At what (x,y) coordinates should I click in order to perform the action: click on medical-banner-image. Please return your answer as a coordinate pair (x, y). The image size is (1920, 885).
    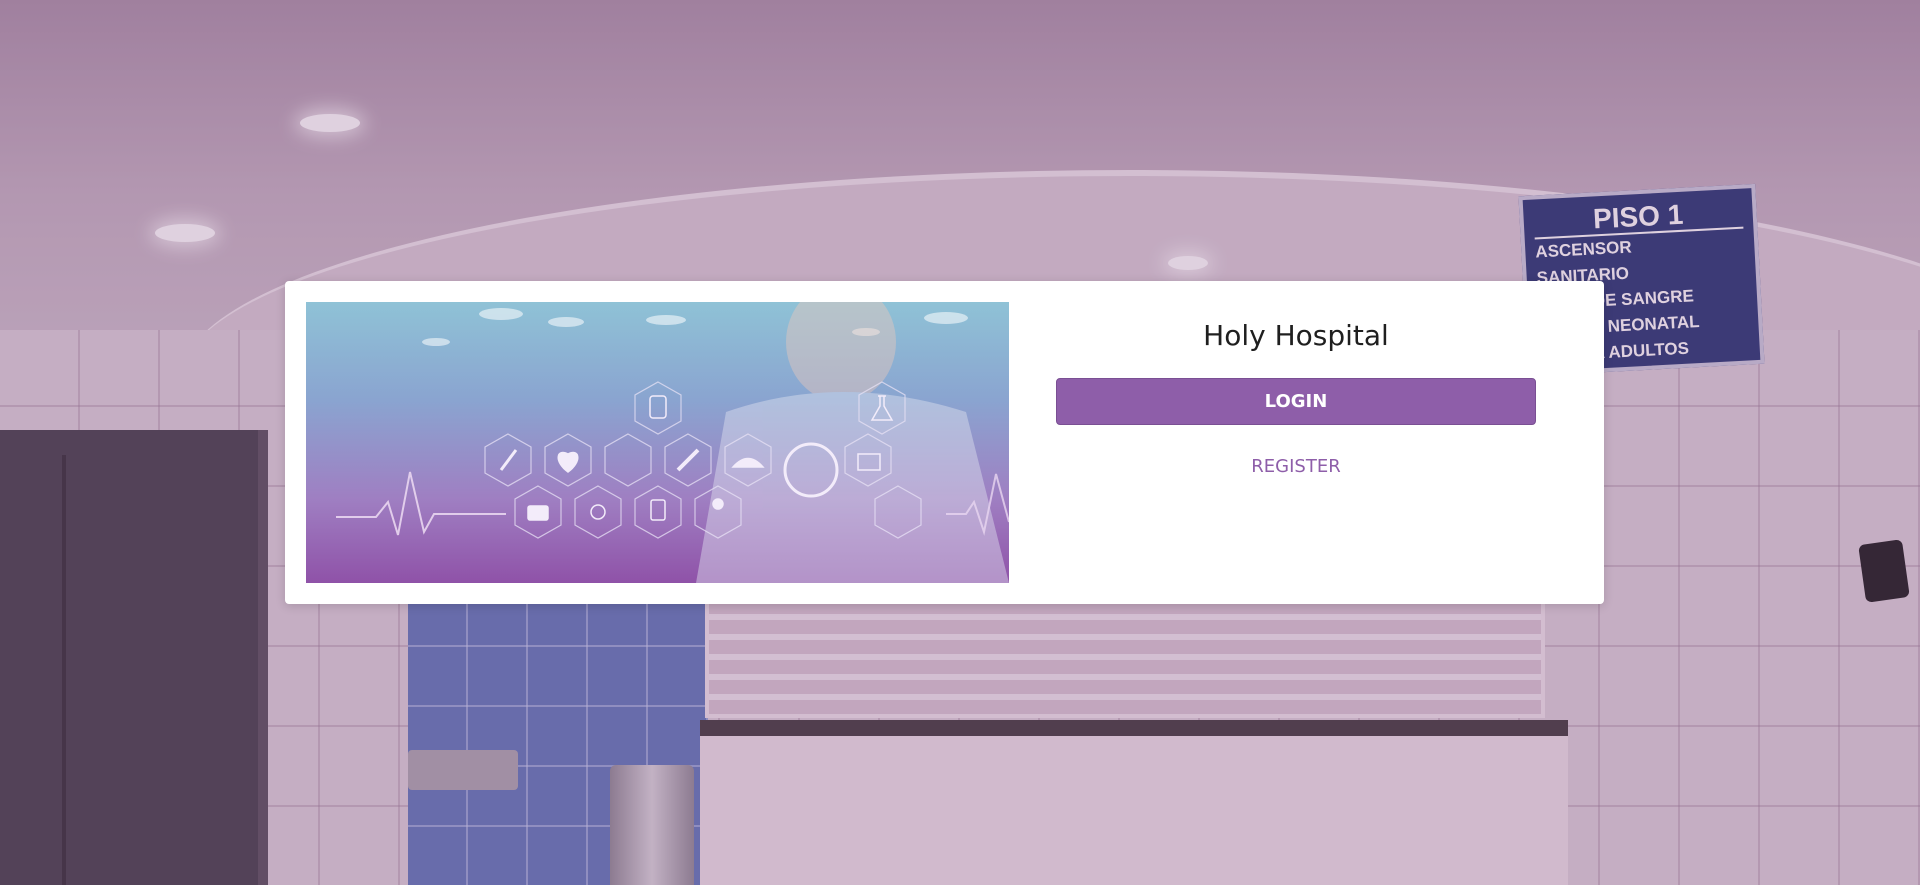
    Looking at the image, I should click on (657, 442).